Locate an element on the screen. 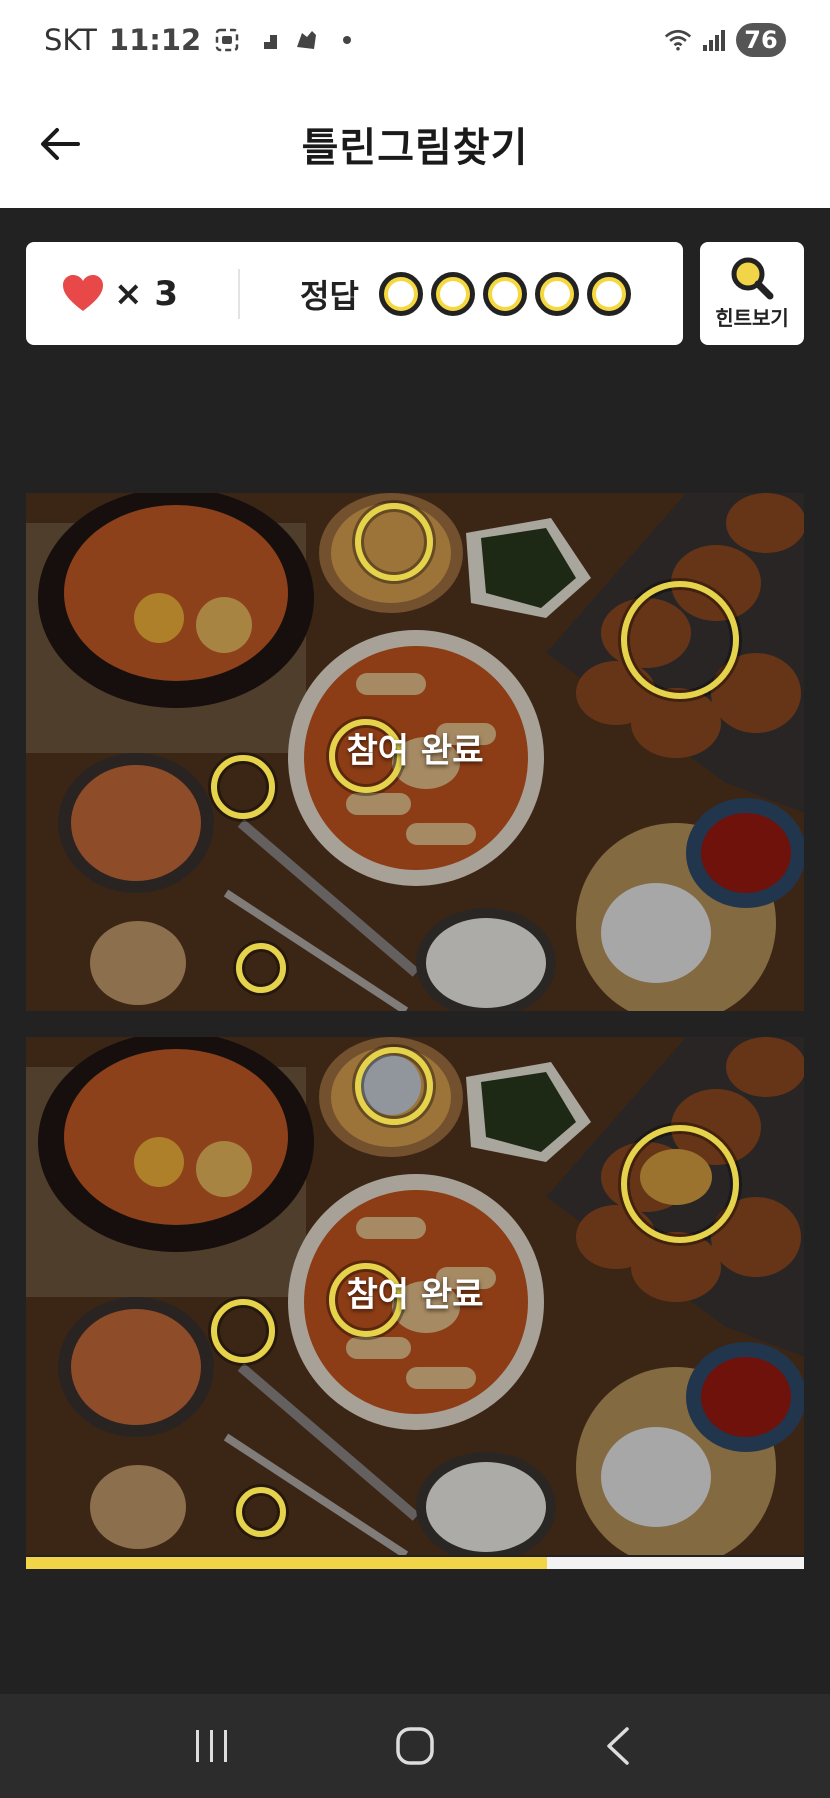  signal-icon is located at coordinates (714, 40).